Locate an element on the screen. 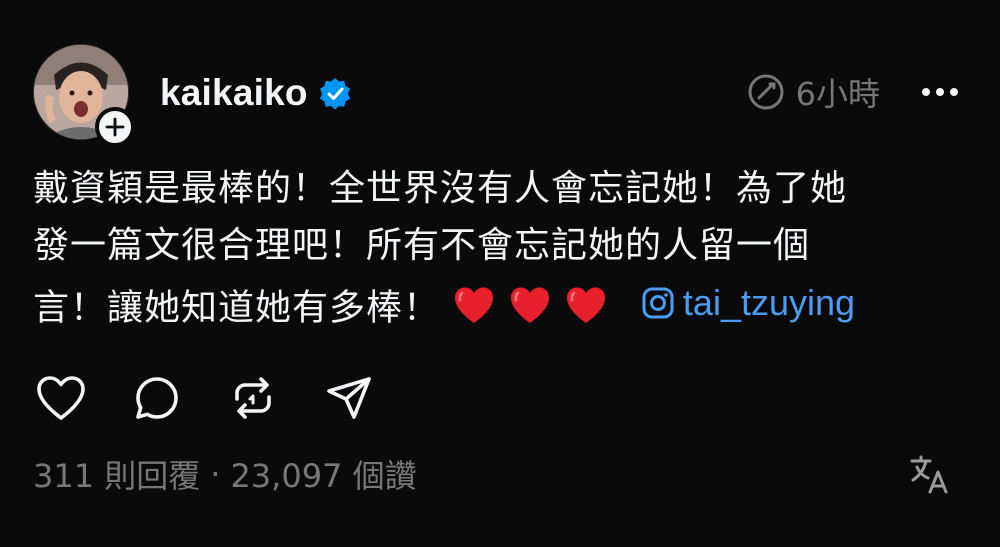 This screenshot has width=1000, height=547. share-icon is located at coordinates (349, 398).